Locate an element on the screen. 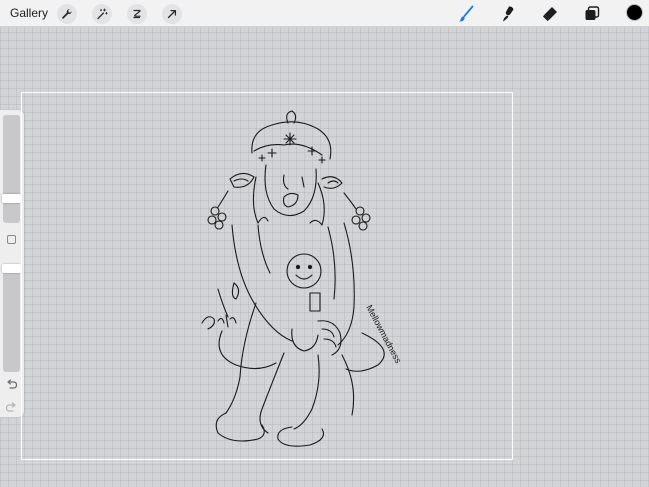 The image size is (649, 487). opacity-thumb is located at coordinates (11, 268).